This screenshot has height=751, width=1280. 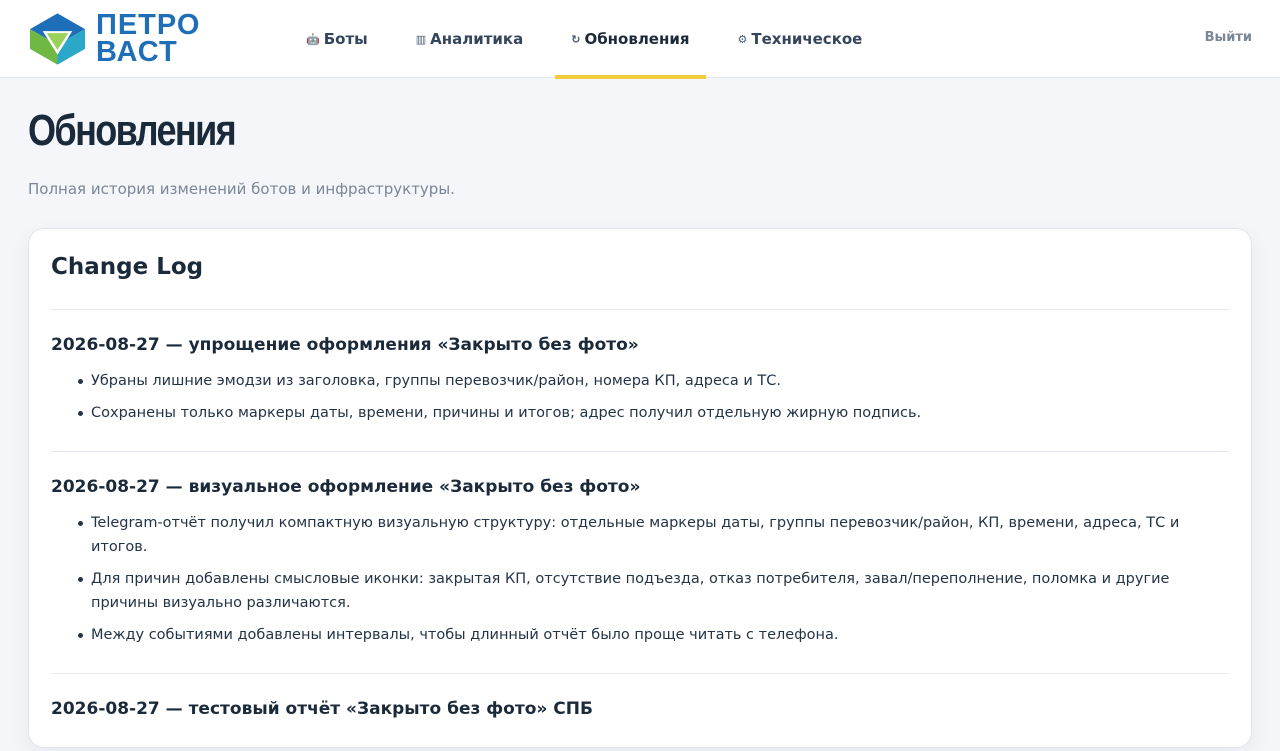 What do you see at coordinates (640, 282) in the screenshot?
I see `changelog-title: Change Log` at bounding box center [640, 282].